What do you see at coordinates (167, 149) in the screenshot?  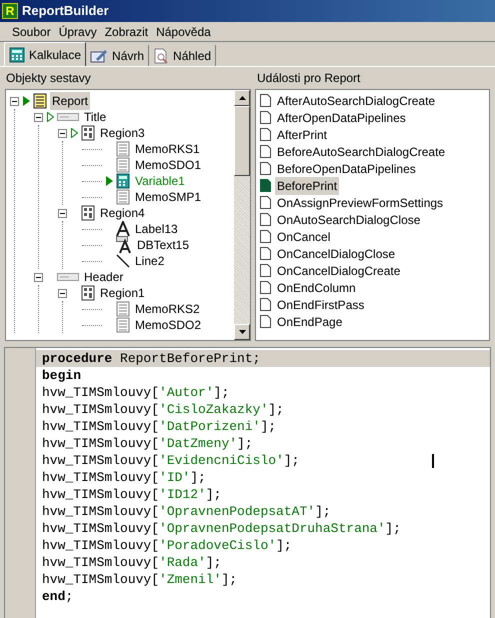 I see `tree-item: MemoRKS1` at bounding box center [167, 149].